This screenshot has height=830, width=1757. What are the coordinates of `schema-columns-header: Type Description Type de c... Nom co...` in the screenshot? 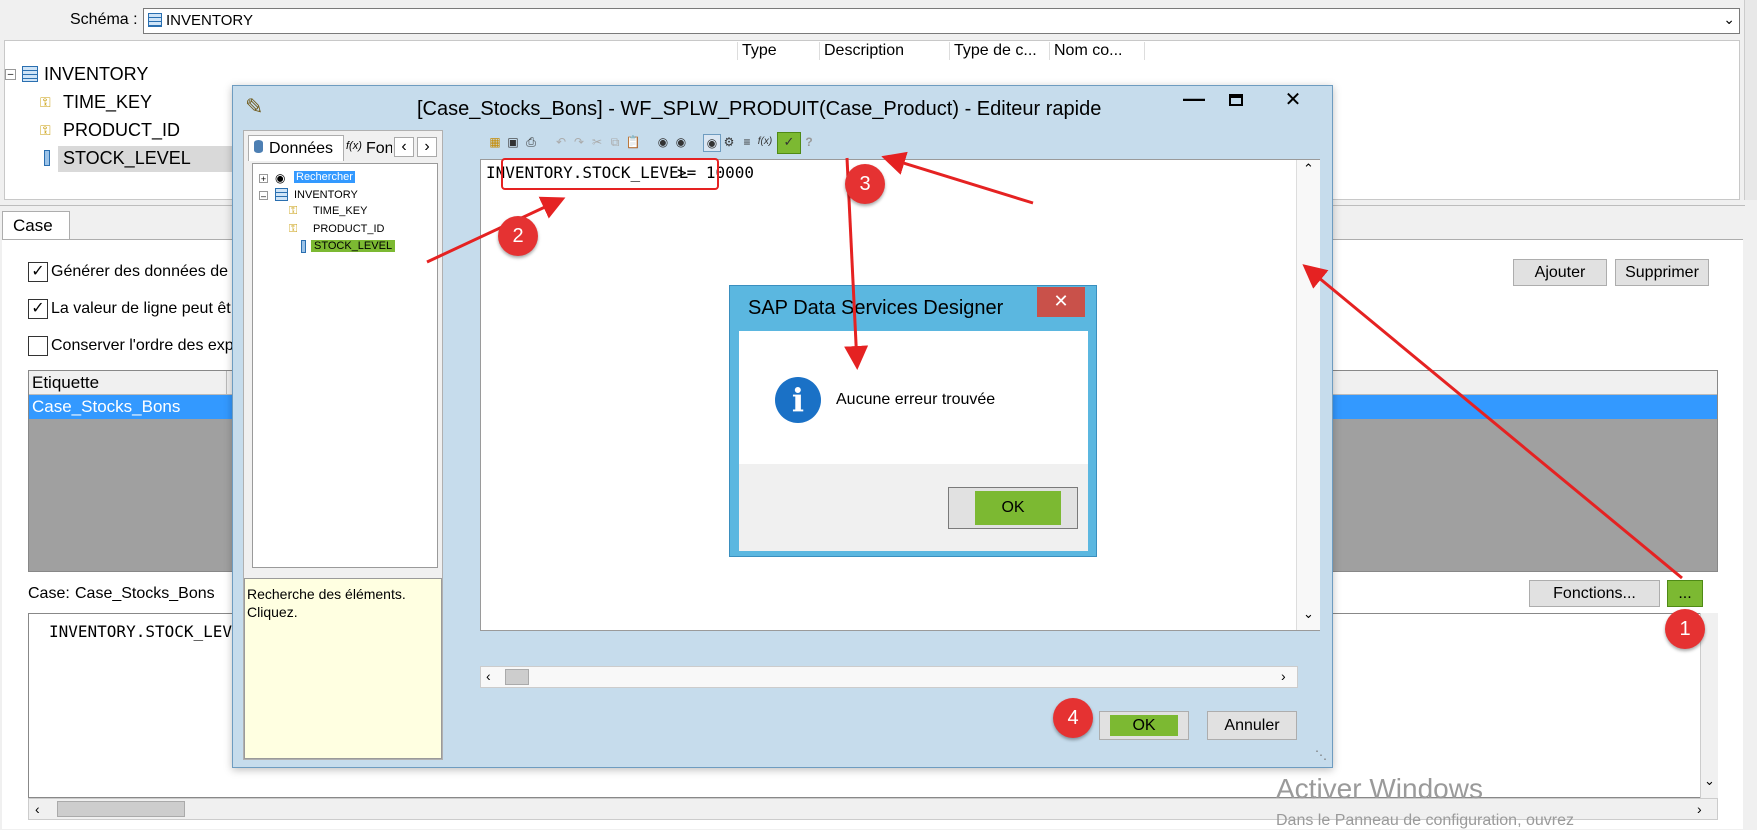 It's located at (1236, 52).